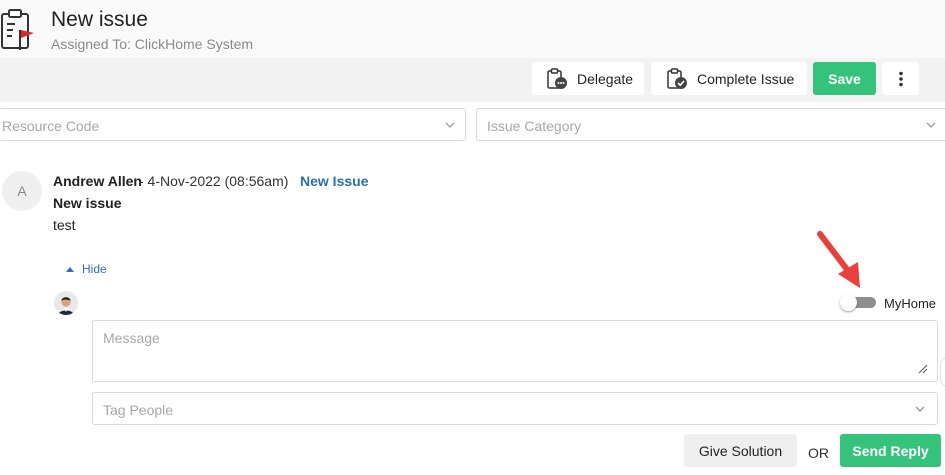 This screenshot has width=945, height=475. I want to click on more-options-button, so click(900, 78).